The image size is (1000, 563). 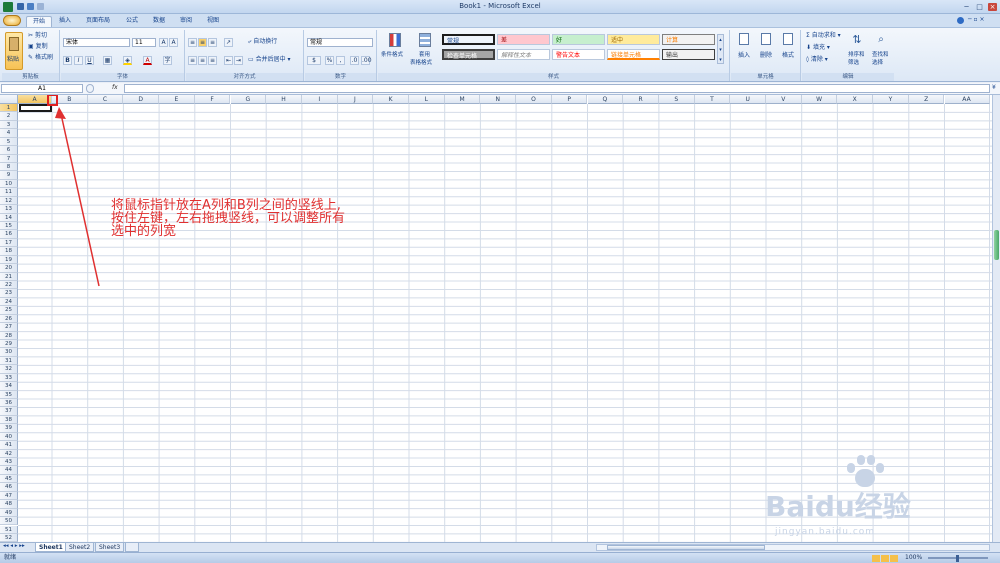 I want to click on column-header-k: K, so click(x=391, y=99).